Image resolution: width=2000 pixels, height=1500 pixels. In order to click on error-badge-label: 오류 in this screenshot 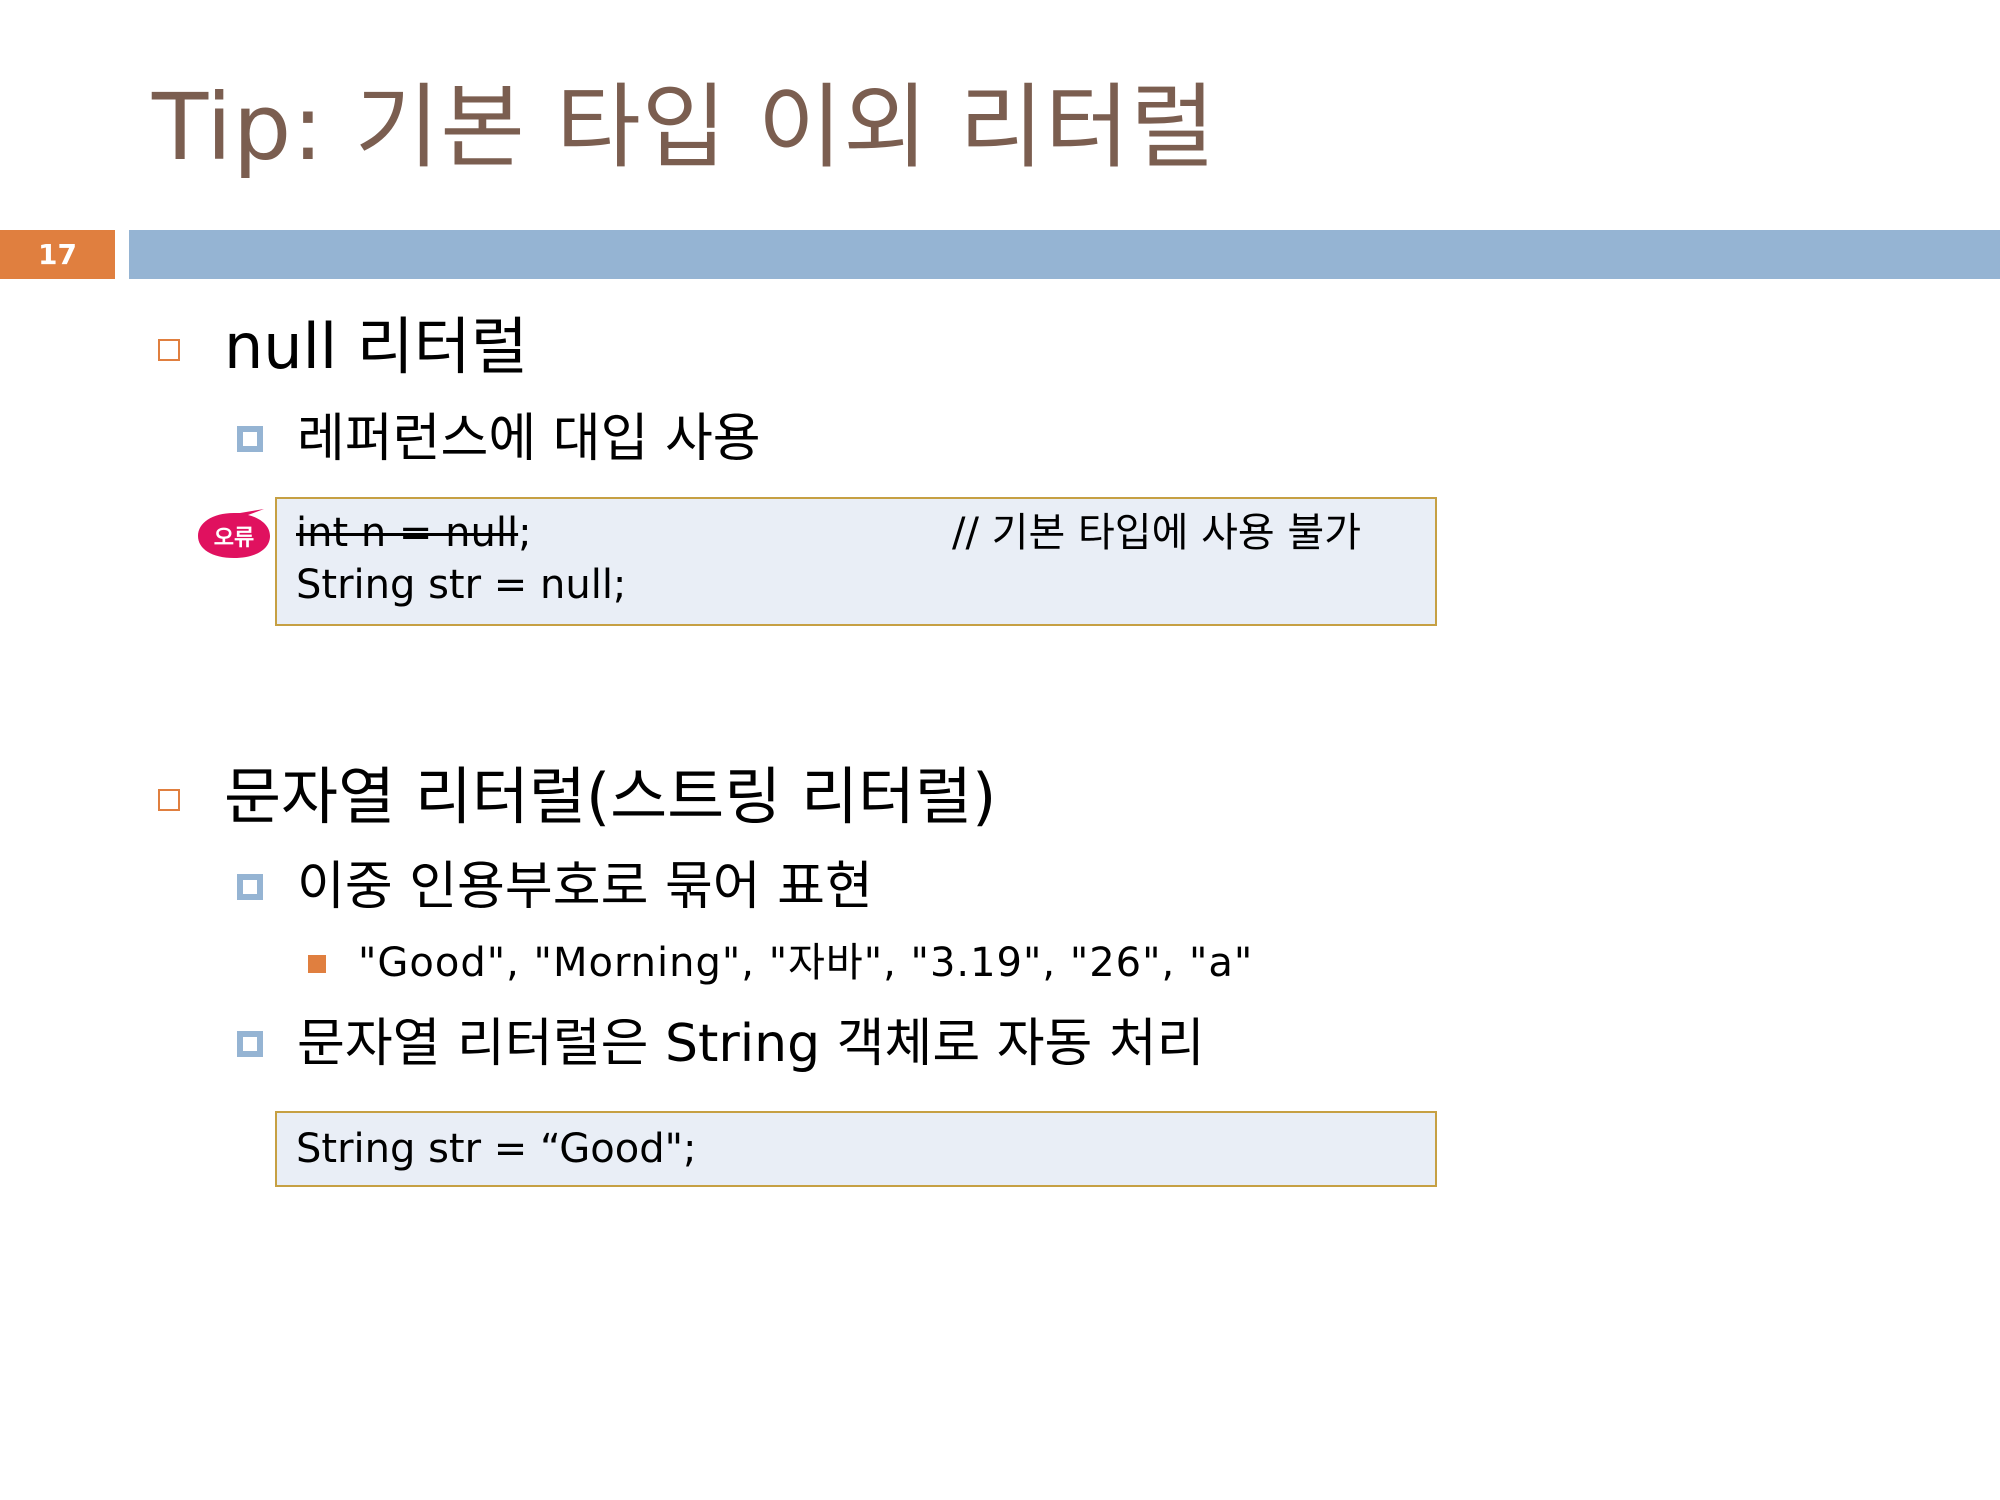, I will do `click(234, 538)`.